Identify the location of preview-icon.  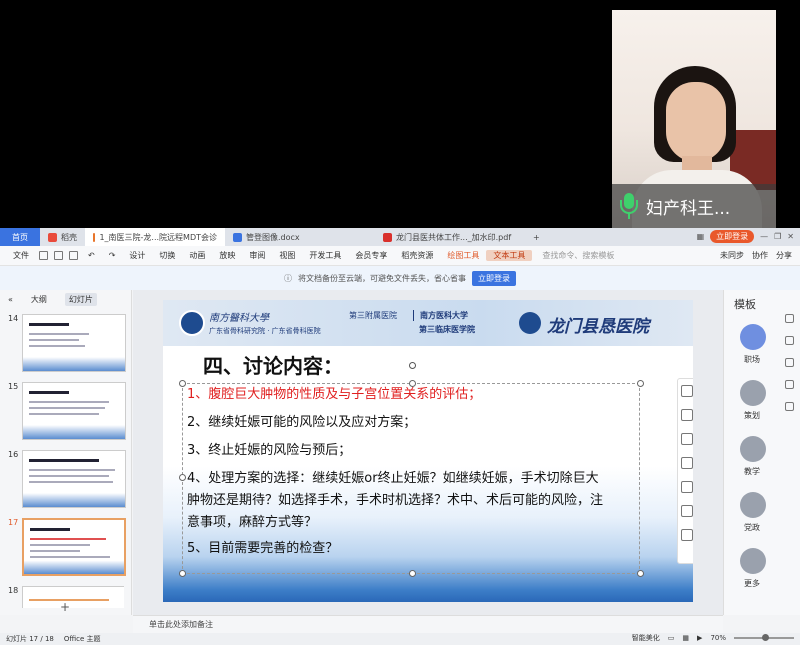
(73, 255).